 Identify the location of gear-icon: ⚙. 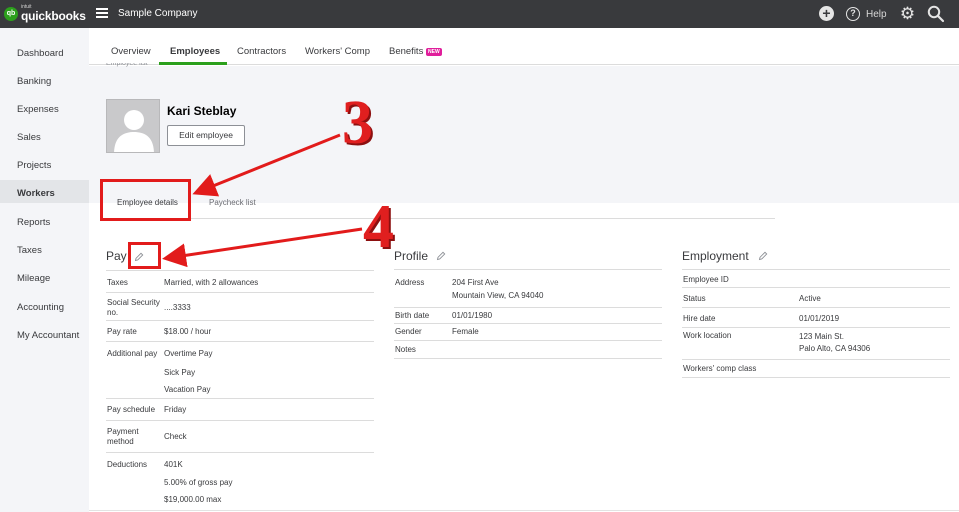
(907, 13).